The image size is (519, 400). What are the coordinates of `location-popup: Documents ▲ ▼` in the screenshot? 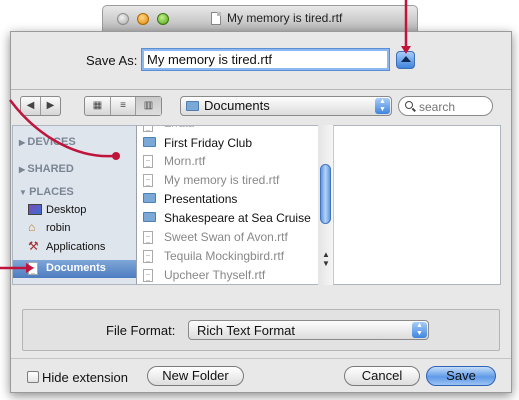 It's located at (286, 106).